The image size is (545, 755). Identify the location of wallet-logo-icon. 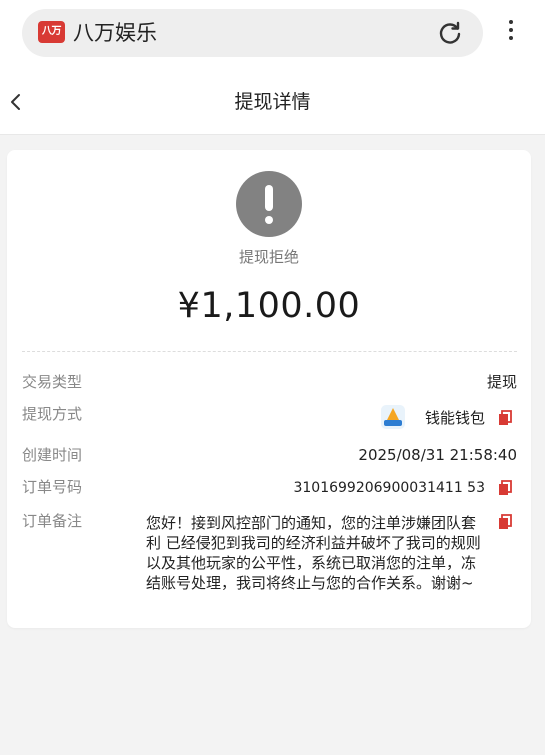
(393, 417).